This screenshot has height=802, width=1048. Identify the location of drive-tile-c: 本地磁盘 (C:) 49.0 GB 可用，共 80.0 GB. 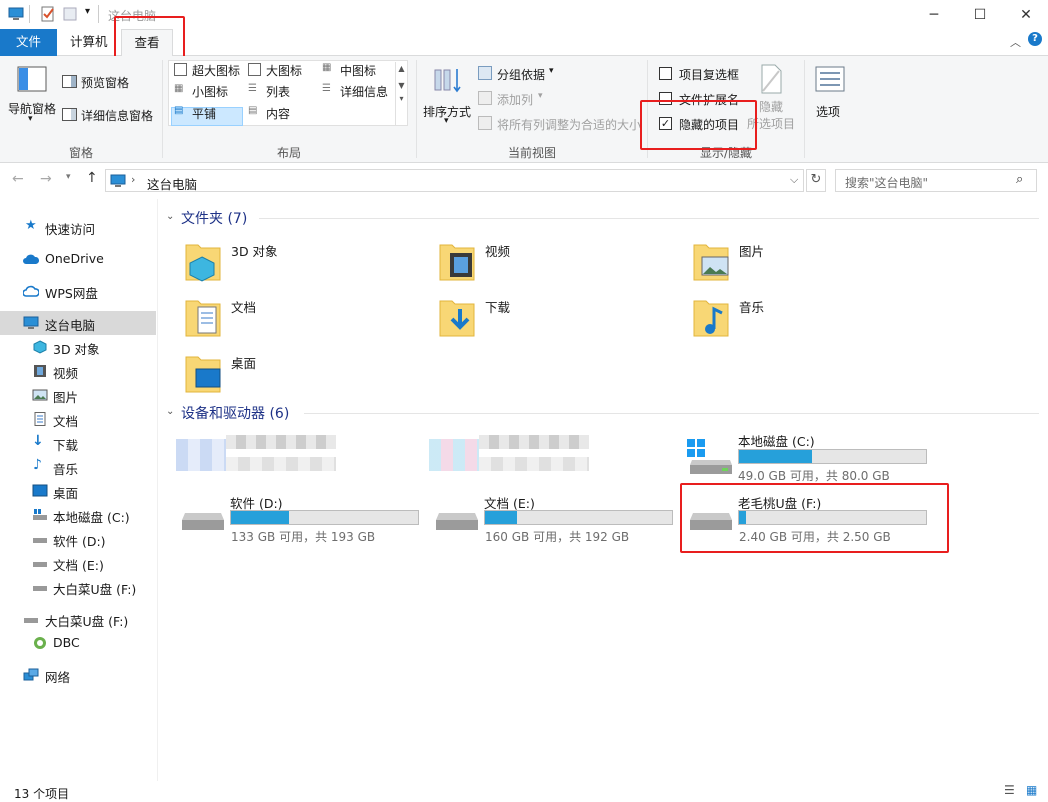
(809, 457).